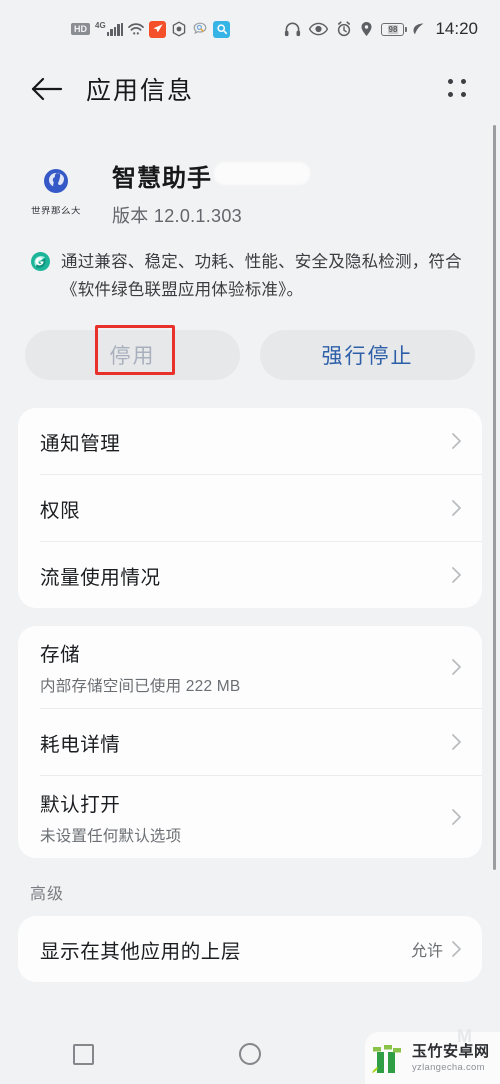  What do you see at coordinates (451, 1051) in the screenshot?
I see `watermark-site-name: 玉竹安卓网` at bounding box center [451, 1051].